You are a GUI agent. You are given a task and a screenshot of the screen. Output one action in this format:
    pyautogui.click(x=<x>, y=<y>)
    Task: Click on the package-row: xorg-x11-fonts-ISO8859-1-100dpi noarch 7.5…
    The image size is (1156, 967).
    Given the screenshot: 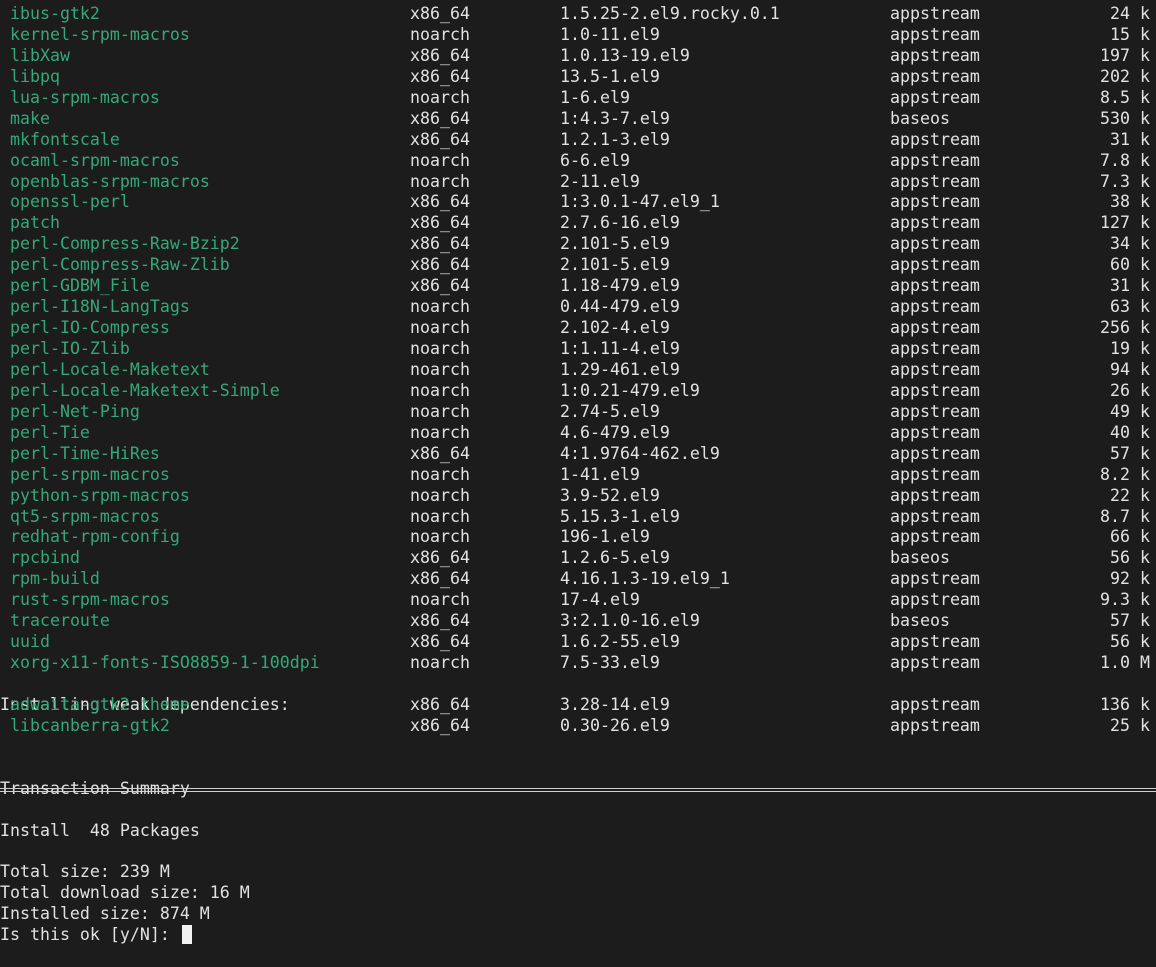 What is the action you would take?
    pyautogui.click(x=578, y=663)
    